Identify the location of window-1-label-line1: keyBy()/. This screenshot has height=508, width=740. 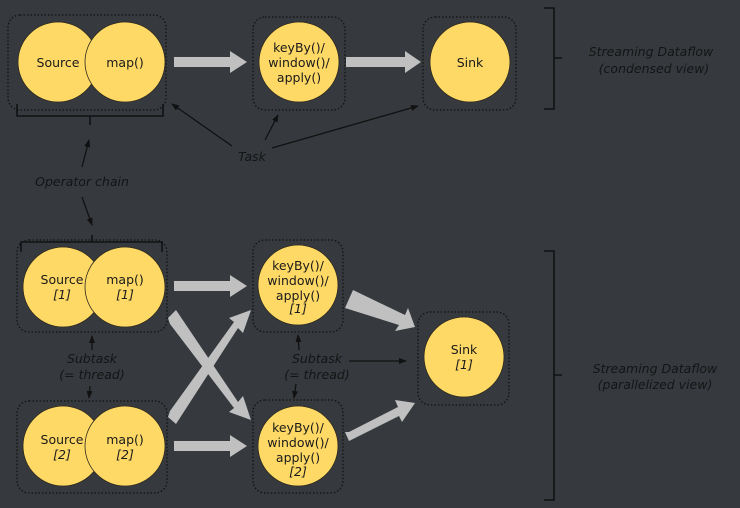
(298, 265).